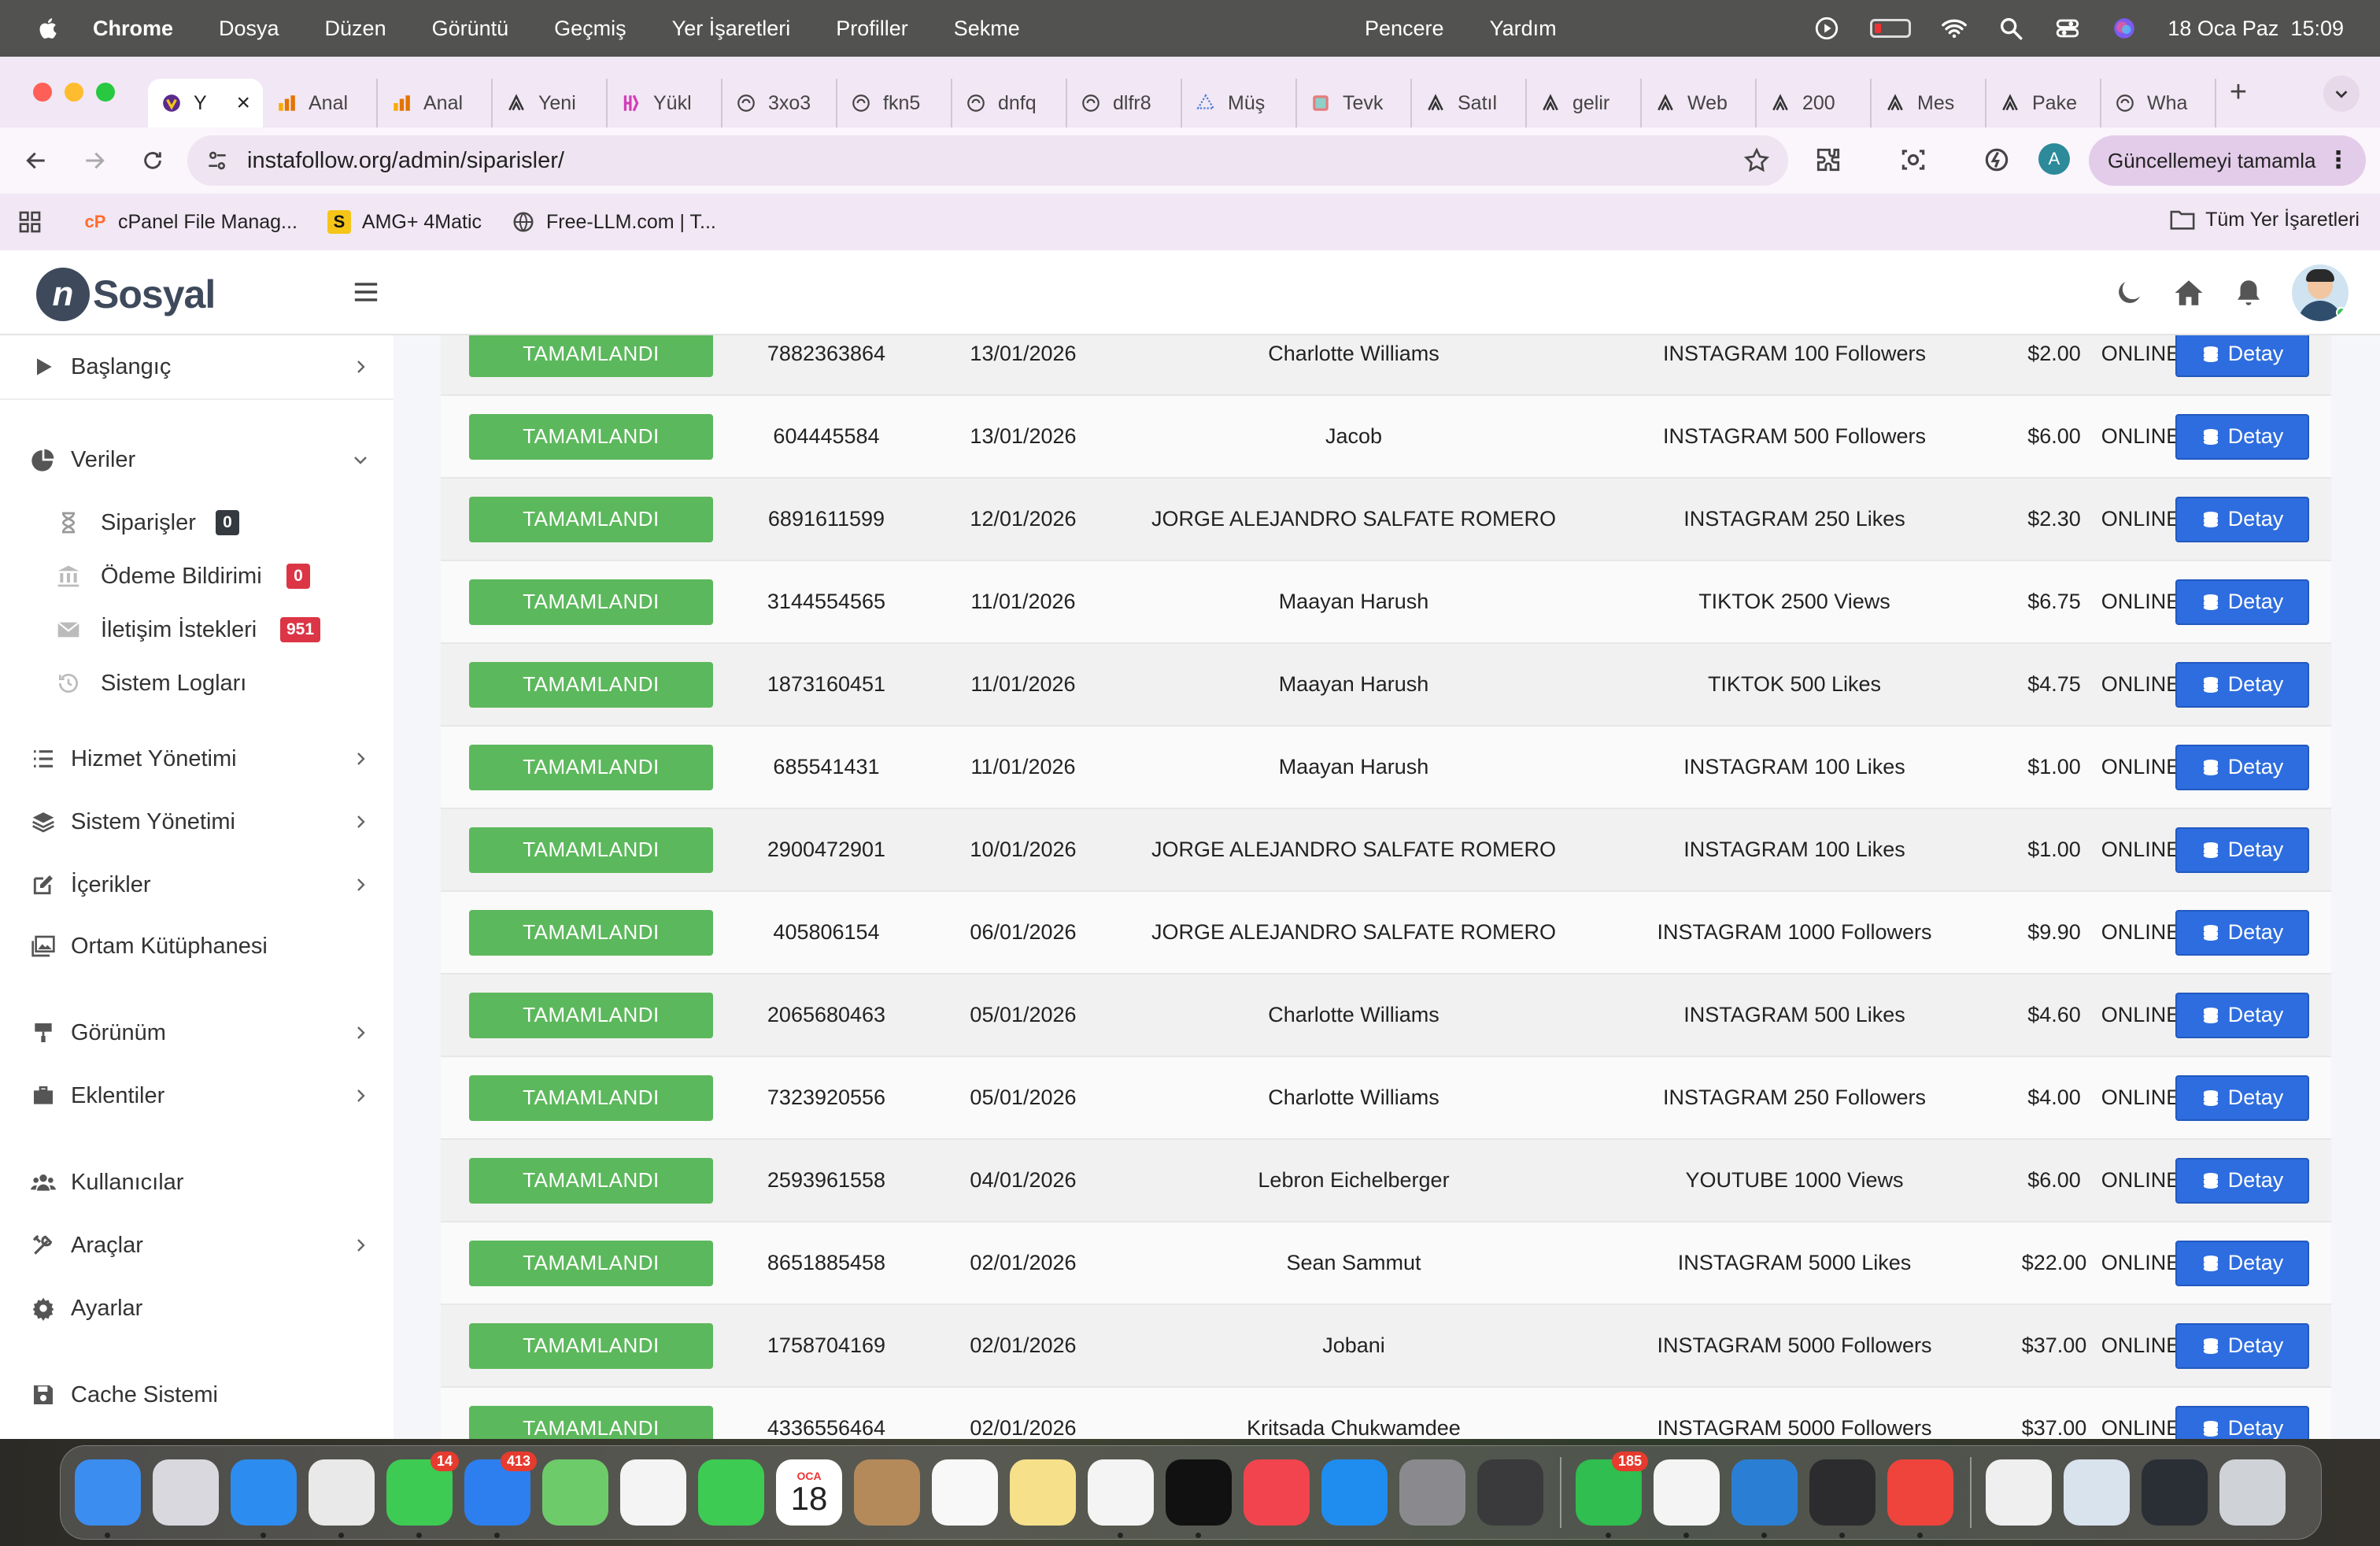  I want to click on sidebar-item-settings: Ayarlar, so click(197, 1308).